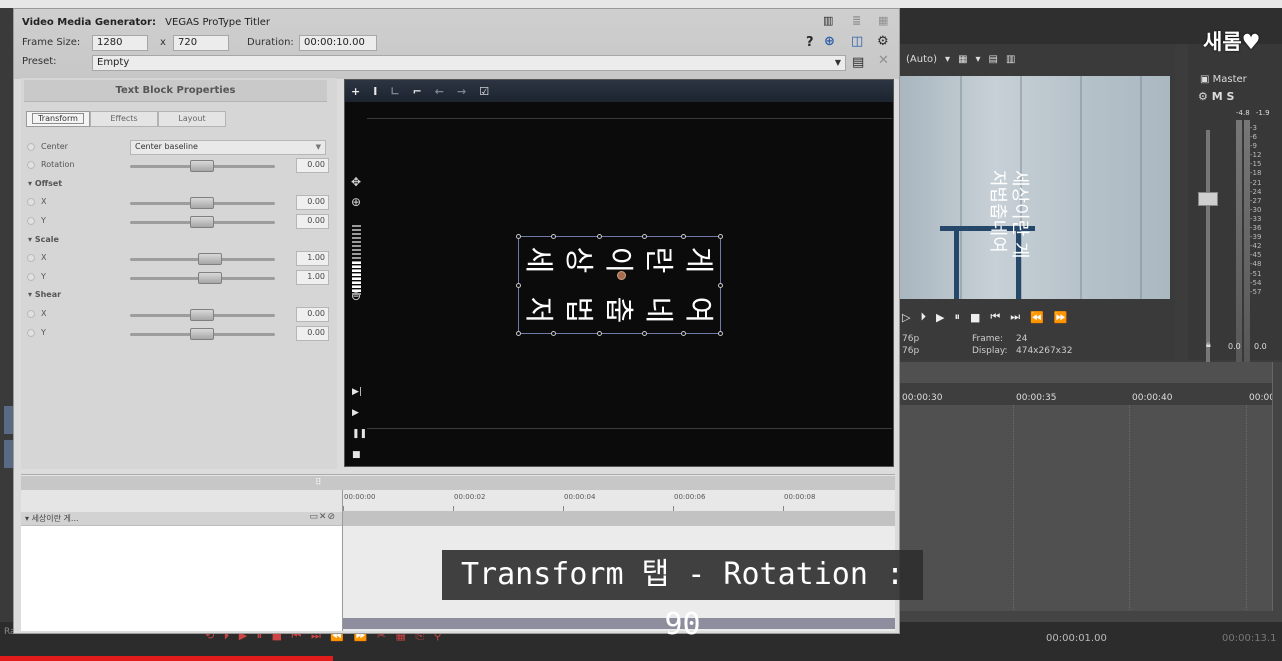 The height and width of the screenshot is (661, 1282). Describe the element at coordinates (1015, 317) in the screenshot. I see `next-frame-icon: ⏭` at that location.